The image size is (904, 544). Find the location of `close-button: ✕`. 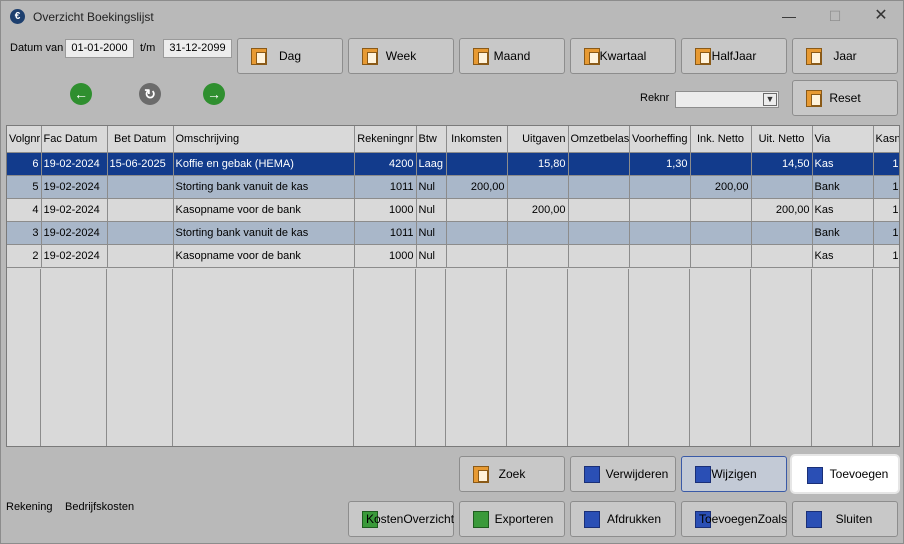

close-button: ✕ is located at coordinates (881, 17).